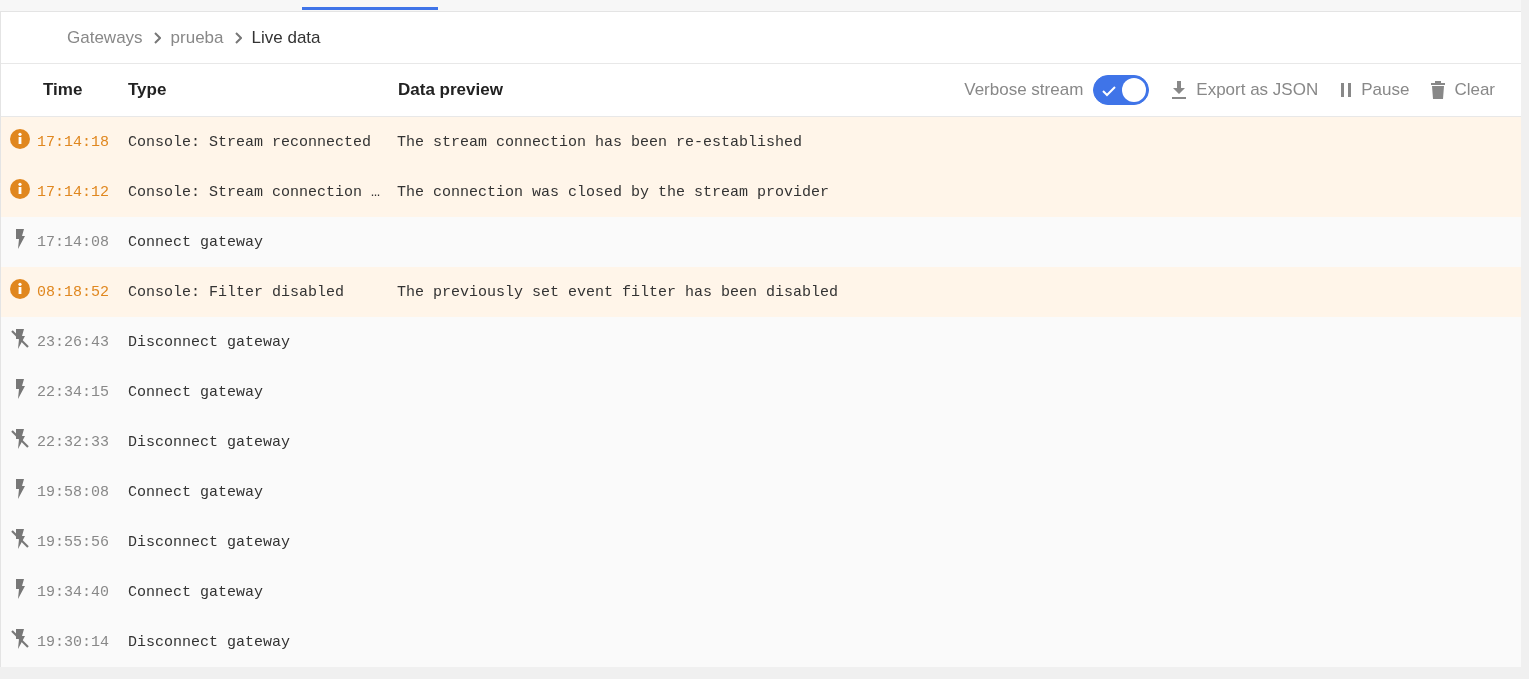 The width and height of the screenshot is (1529, 679). Describe the element at coordinates (450, 90) in the screenshot. I see `column-header: Data preview` at that location.